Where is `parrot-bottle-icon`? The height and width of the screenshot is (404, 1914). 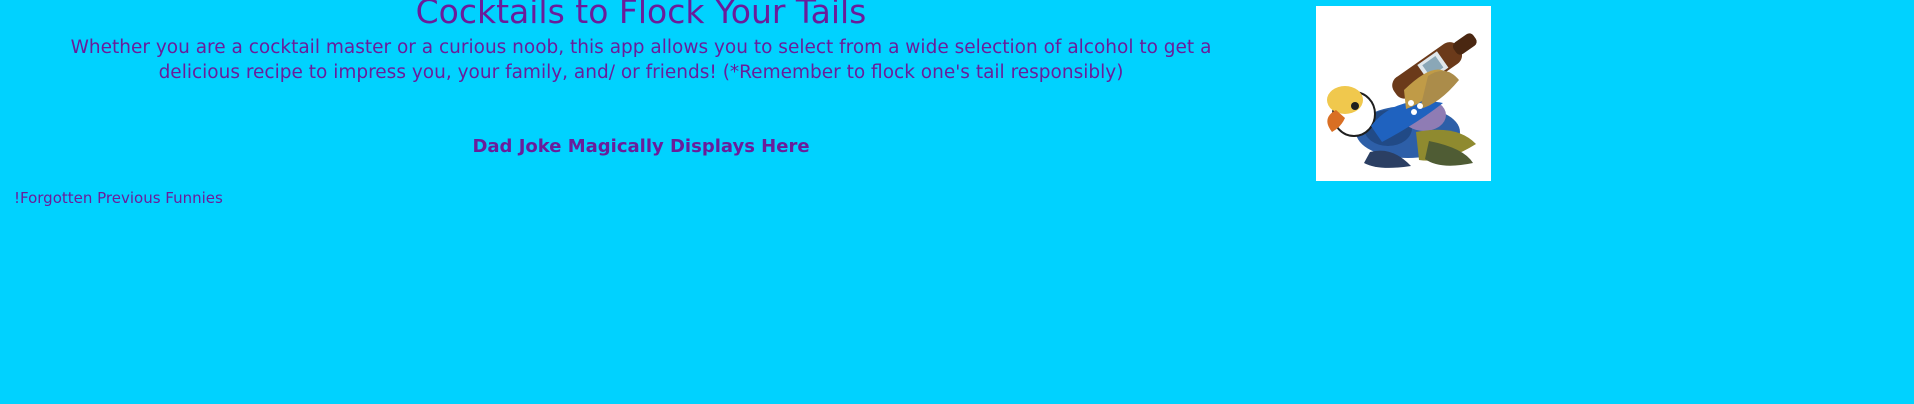 parrot-bottle-icon is located at coordinates (1403, 93).